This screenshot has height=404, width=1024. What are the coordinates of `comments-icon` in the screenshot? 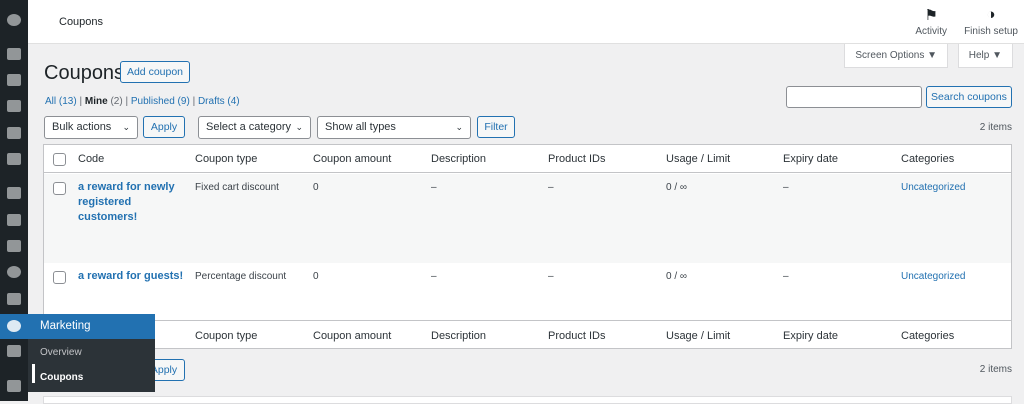 It's located at (14, 133).